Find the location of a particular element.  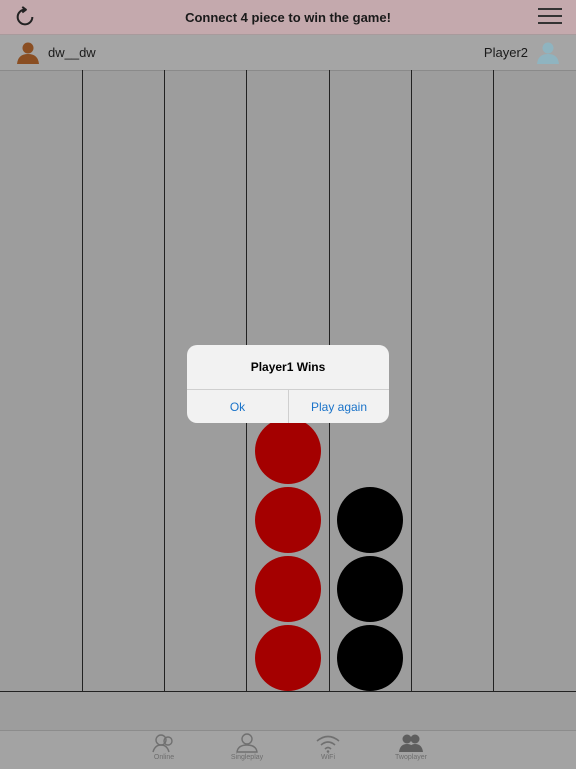

player1-name: dw__dw is located at coordinates (72, 52).